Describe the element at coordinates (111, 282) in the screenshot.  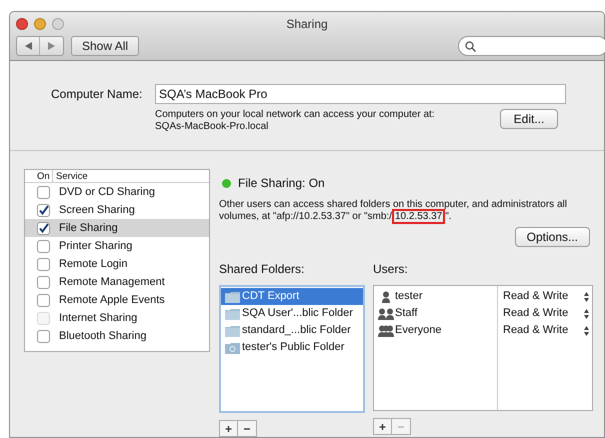
I see `service-name: Remote Management` at that location.